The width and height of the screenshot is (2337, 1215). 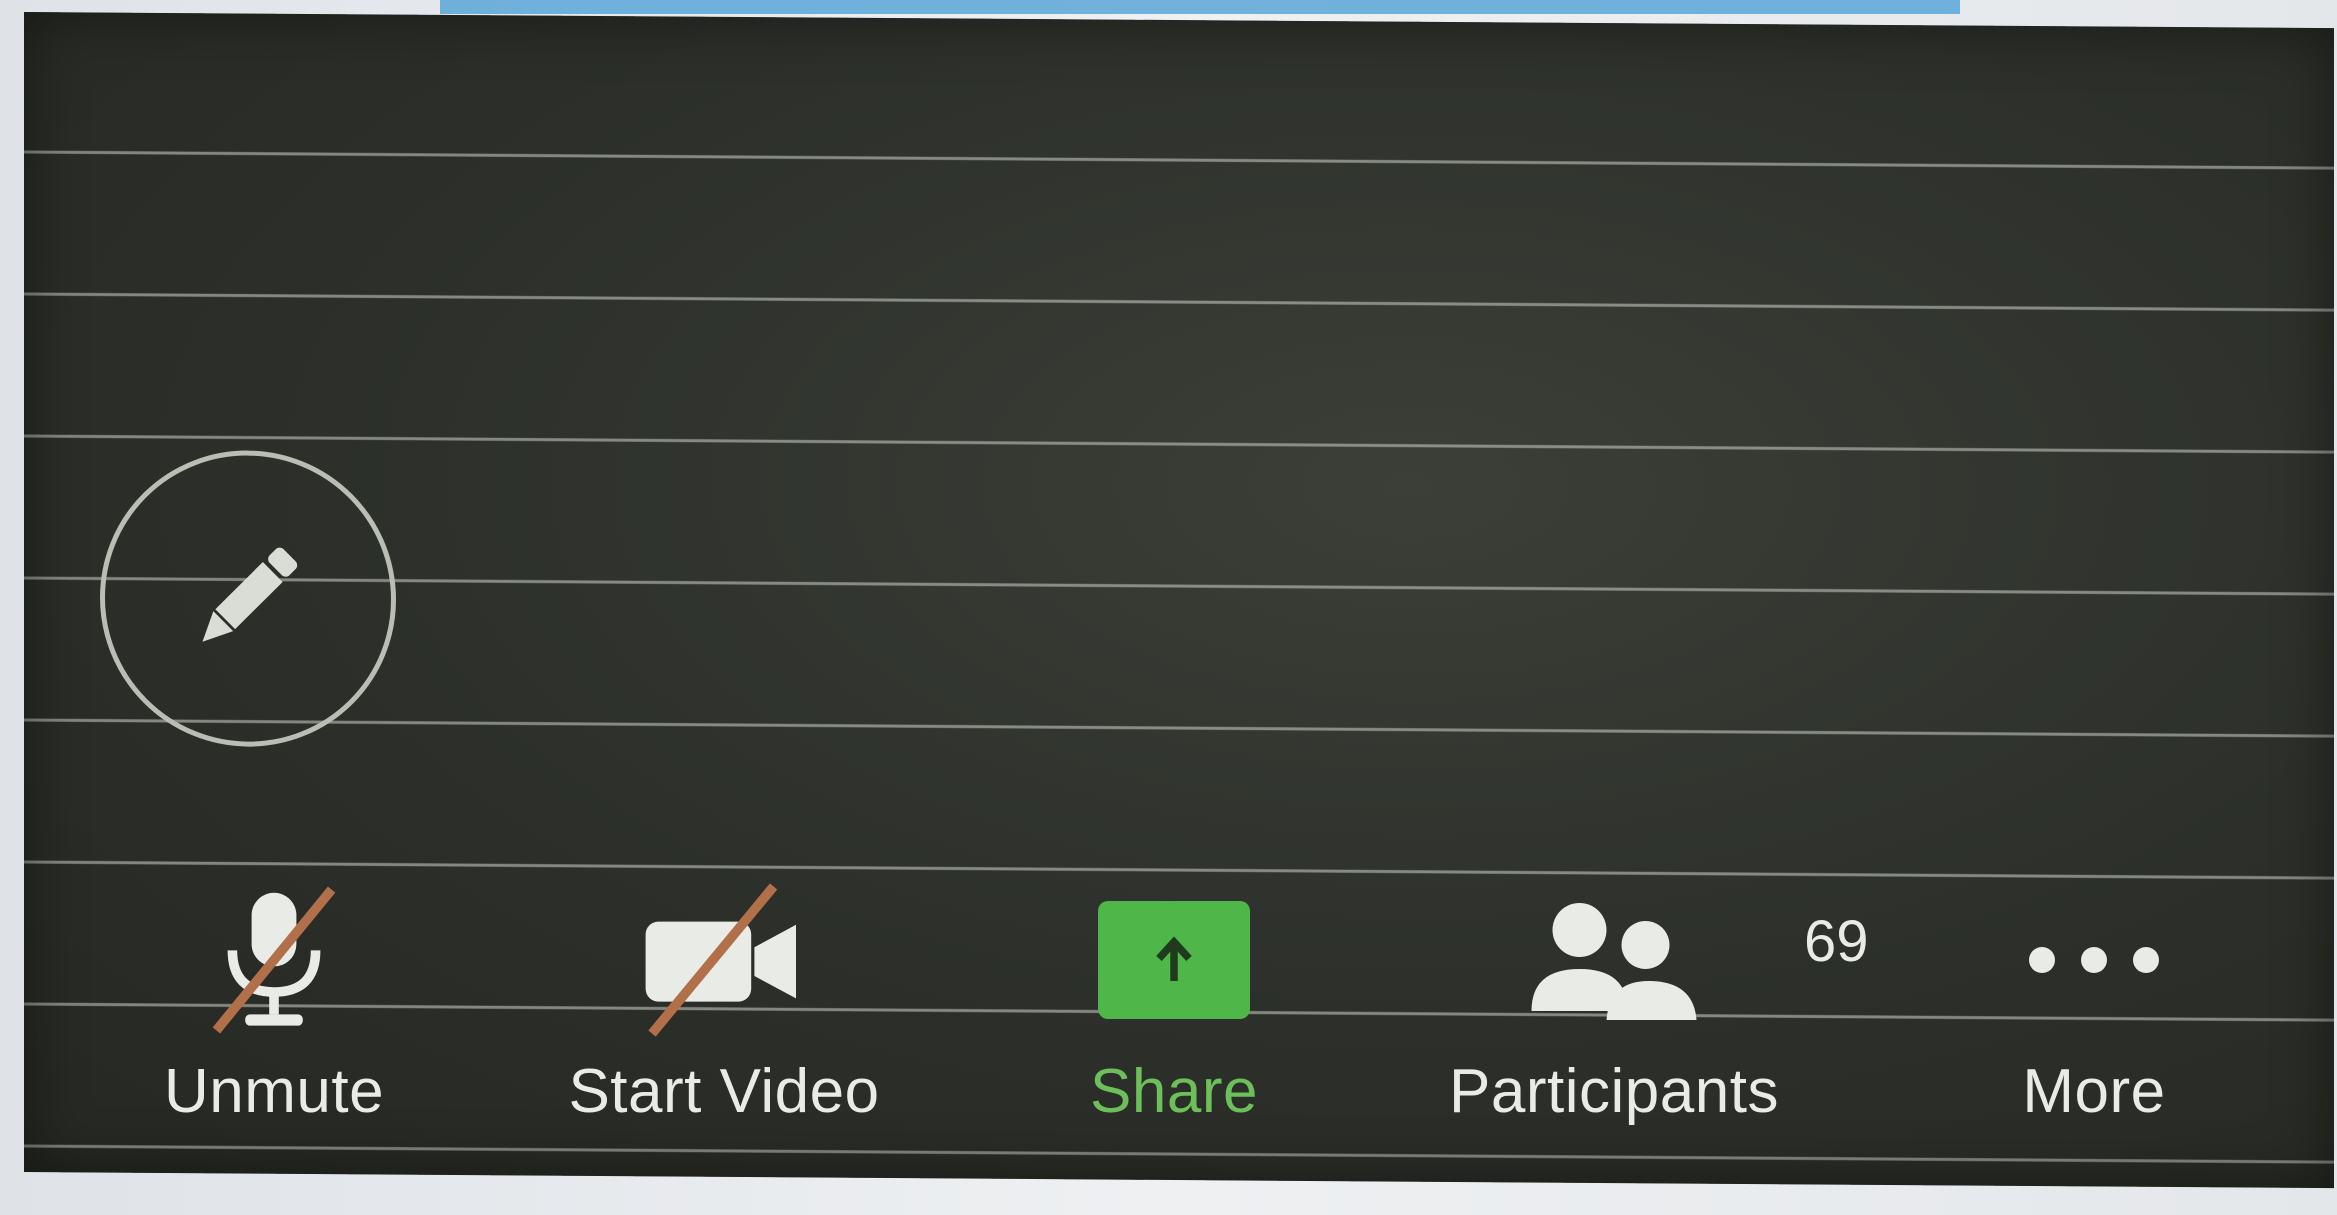 I want to click on share-button: Share, so click(x=1174, y=1020).